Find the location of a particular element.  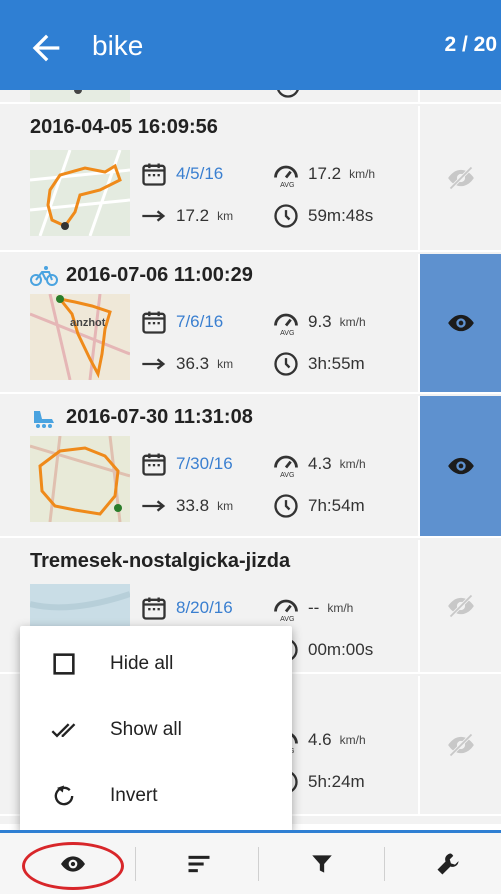

skate-icon is located at coordinates (44, 419).